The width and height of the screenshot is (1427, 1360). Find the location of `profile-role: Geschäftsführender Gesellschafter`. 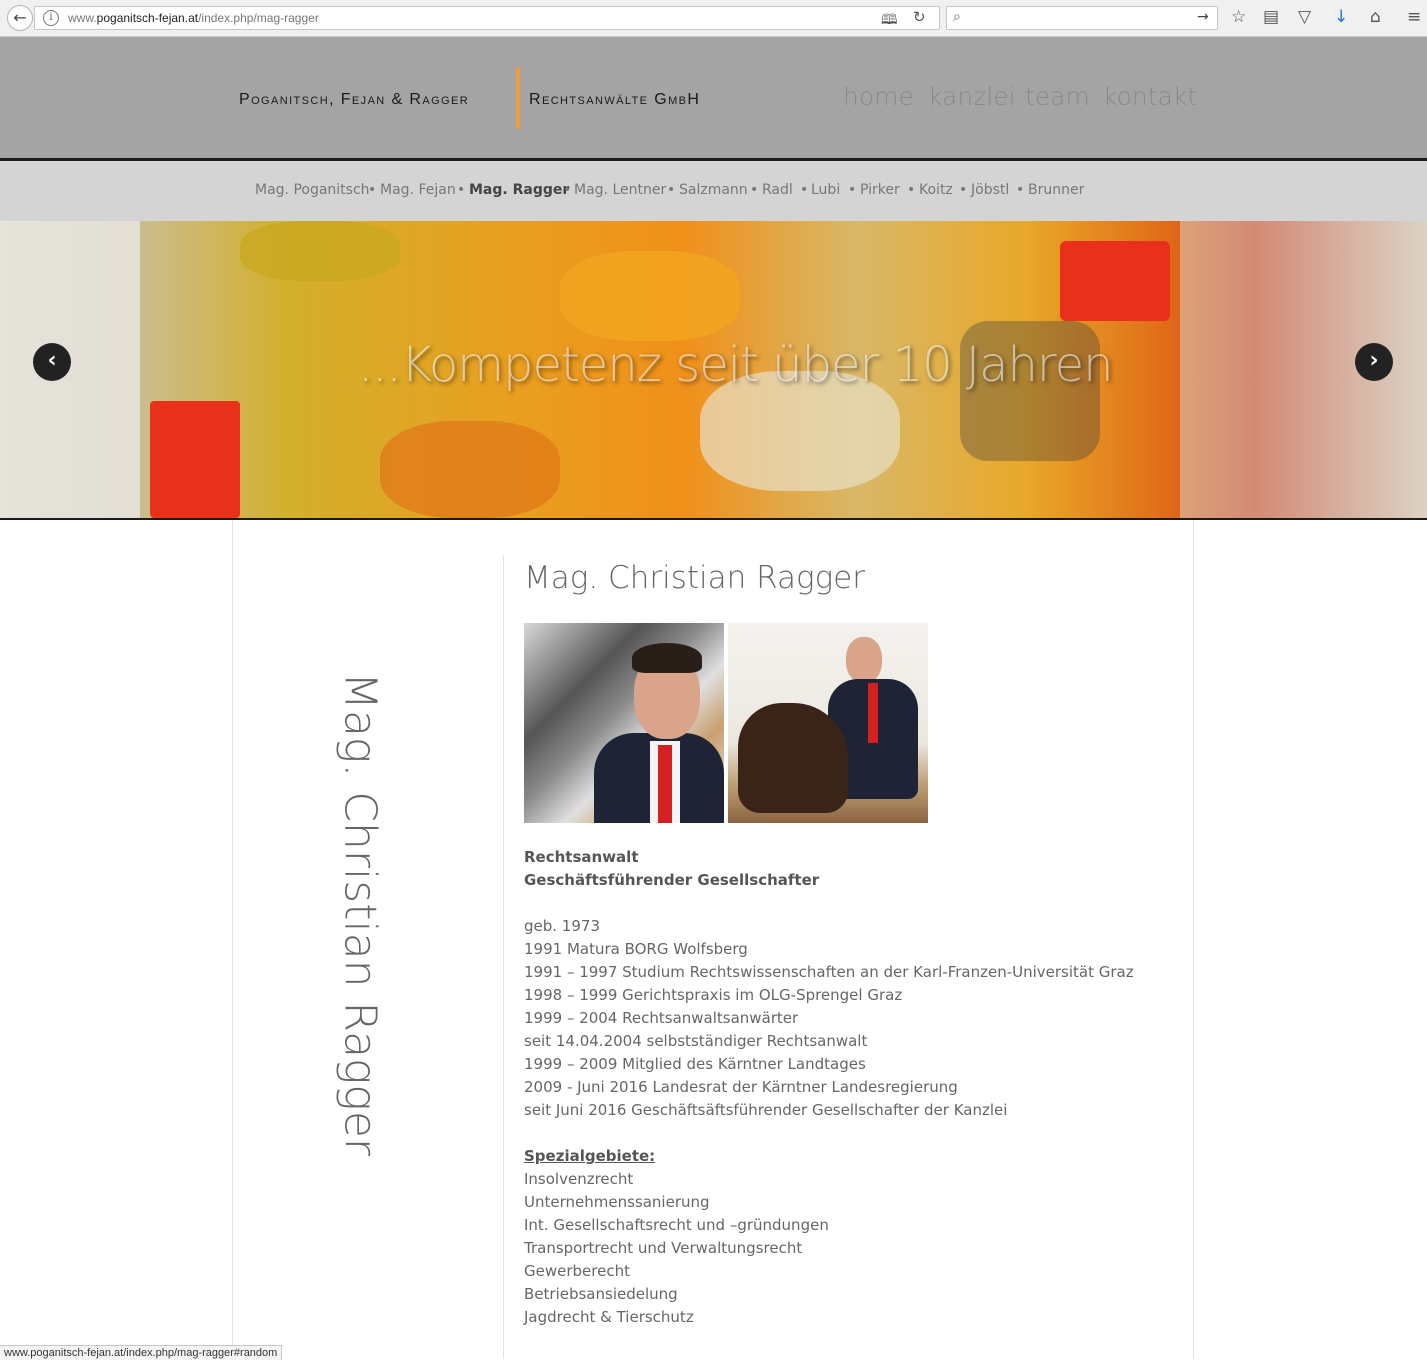

profile-role: Geschäftsführender Gesellschafter is located at coordinates (672, 880).